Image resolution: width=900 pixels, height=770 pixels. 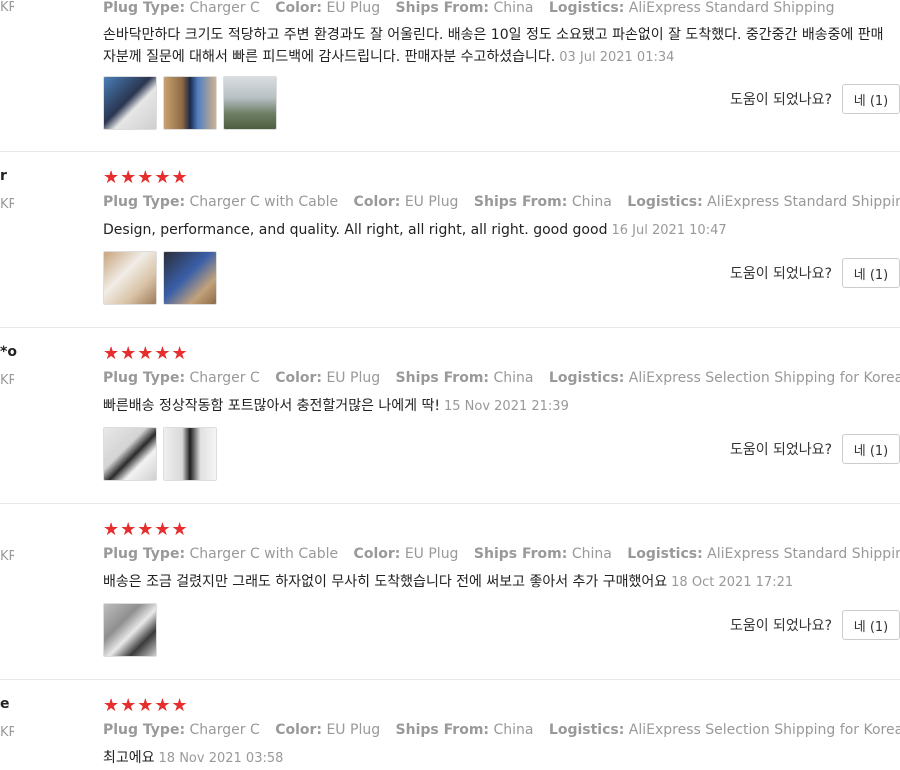 I want to click on review-body: 빠른배송 정상작동함 포트많아서 충전할거많은 나에게 딱!, so click(x=271, y=406).